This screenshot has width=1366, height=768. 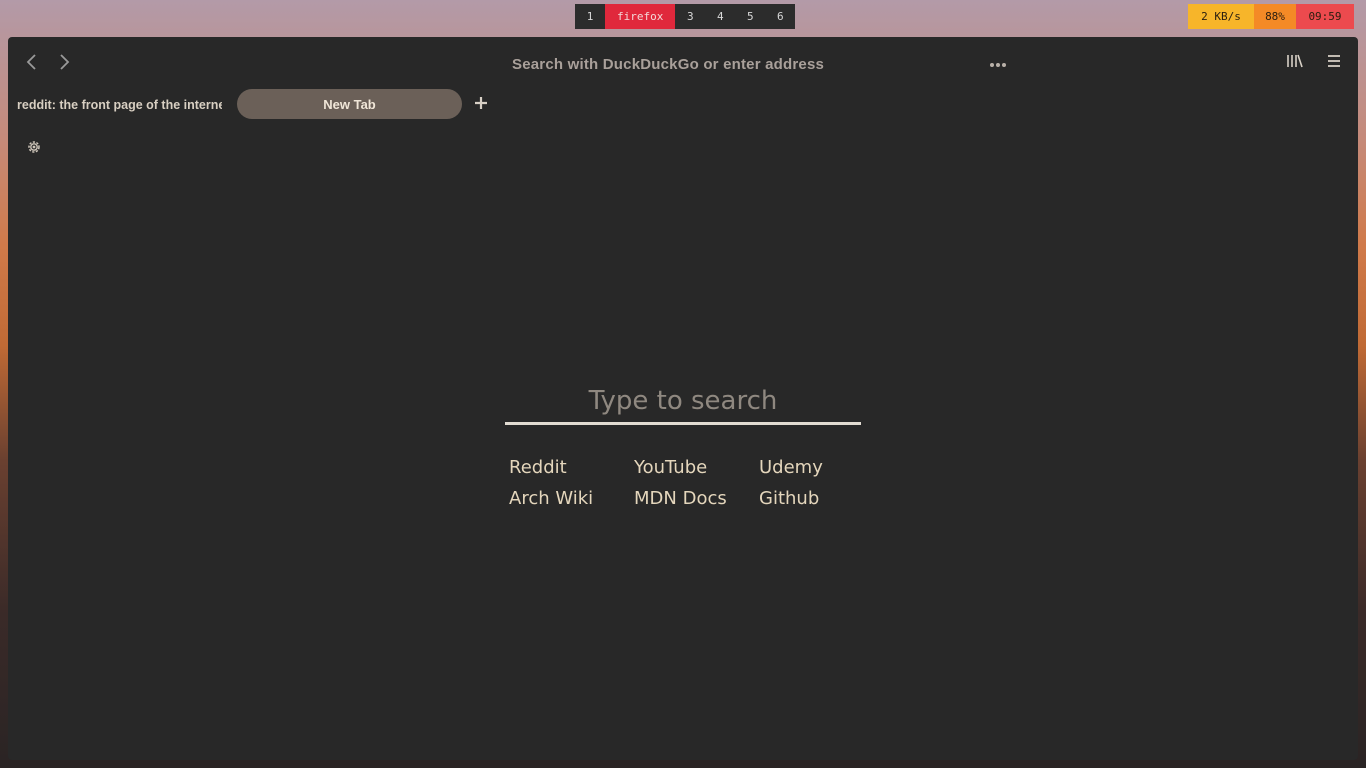 I want to click on menu-icon, so click(x=1334, y=61).